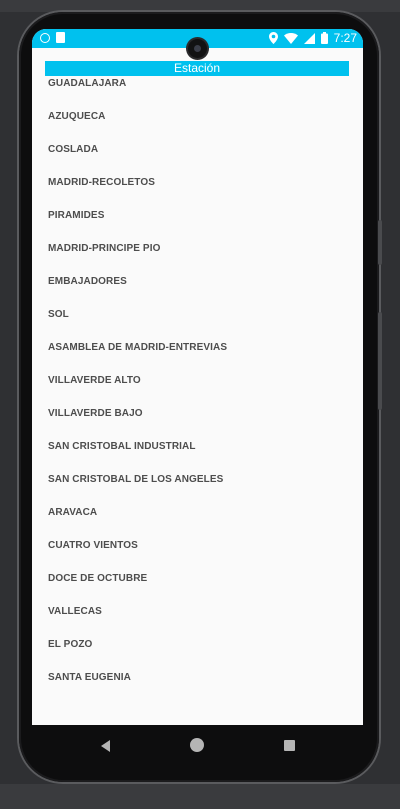  Describe the element at coordinates (198, 281) in the screenshot. I see `station-item: EMBAJADORES` at that location.